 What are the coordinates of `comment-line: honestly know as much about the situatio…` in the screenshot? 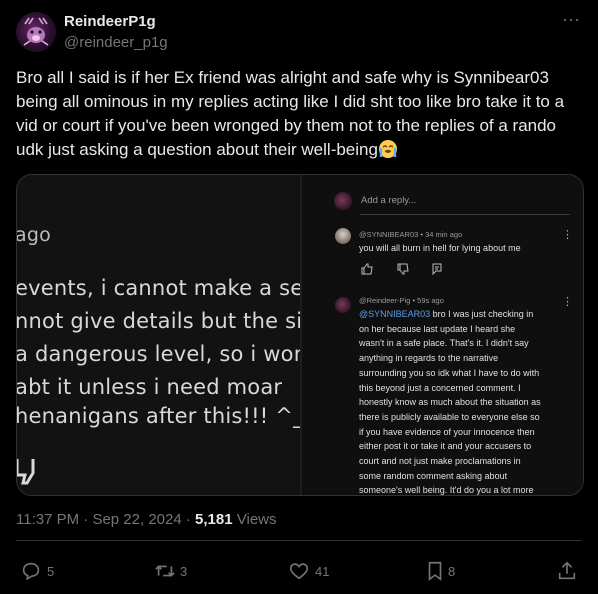 It's located at (450, 402).